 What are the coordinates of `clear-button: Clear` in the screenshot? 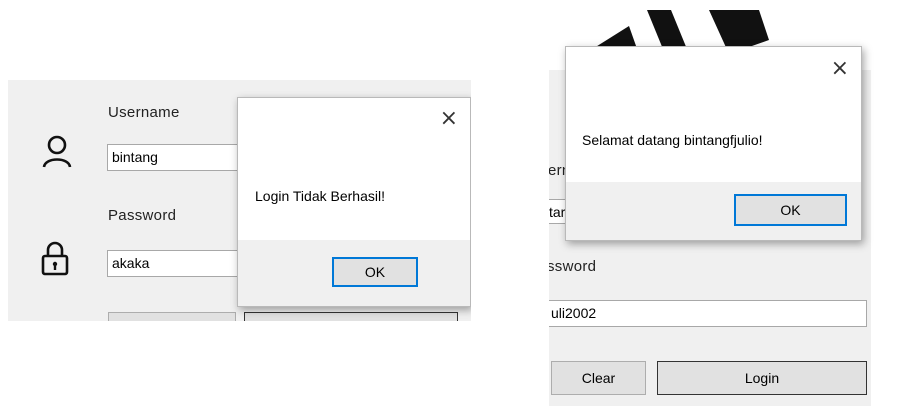 It's located at (598, 378).